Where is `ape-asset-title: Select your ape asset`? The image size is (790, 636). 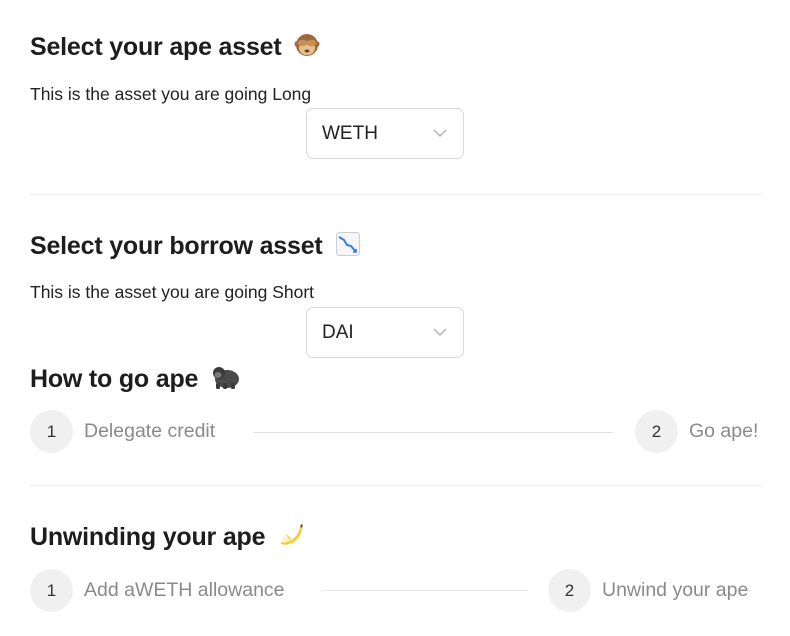
ape-asset-title: Select your ape asset is located at coordinates (175, 48).